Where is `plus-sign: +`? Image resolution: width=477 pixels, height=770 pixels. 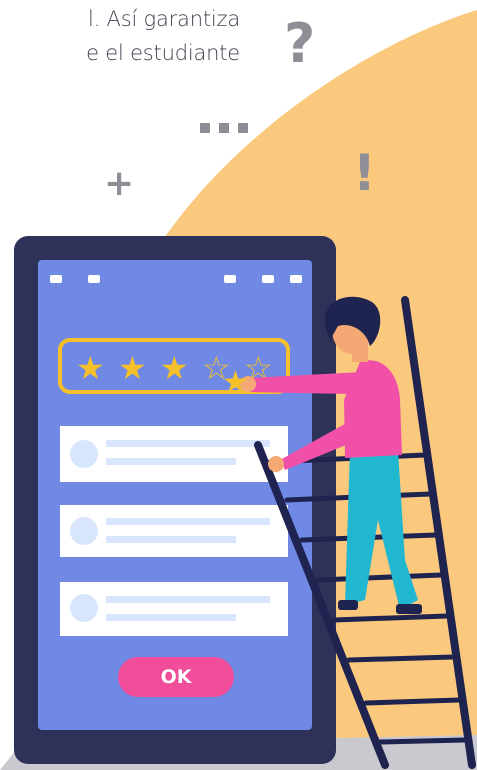
plus-sign: + is located at coordinates (119, 183).